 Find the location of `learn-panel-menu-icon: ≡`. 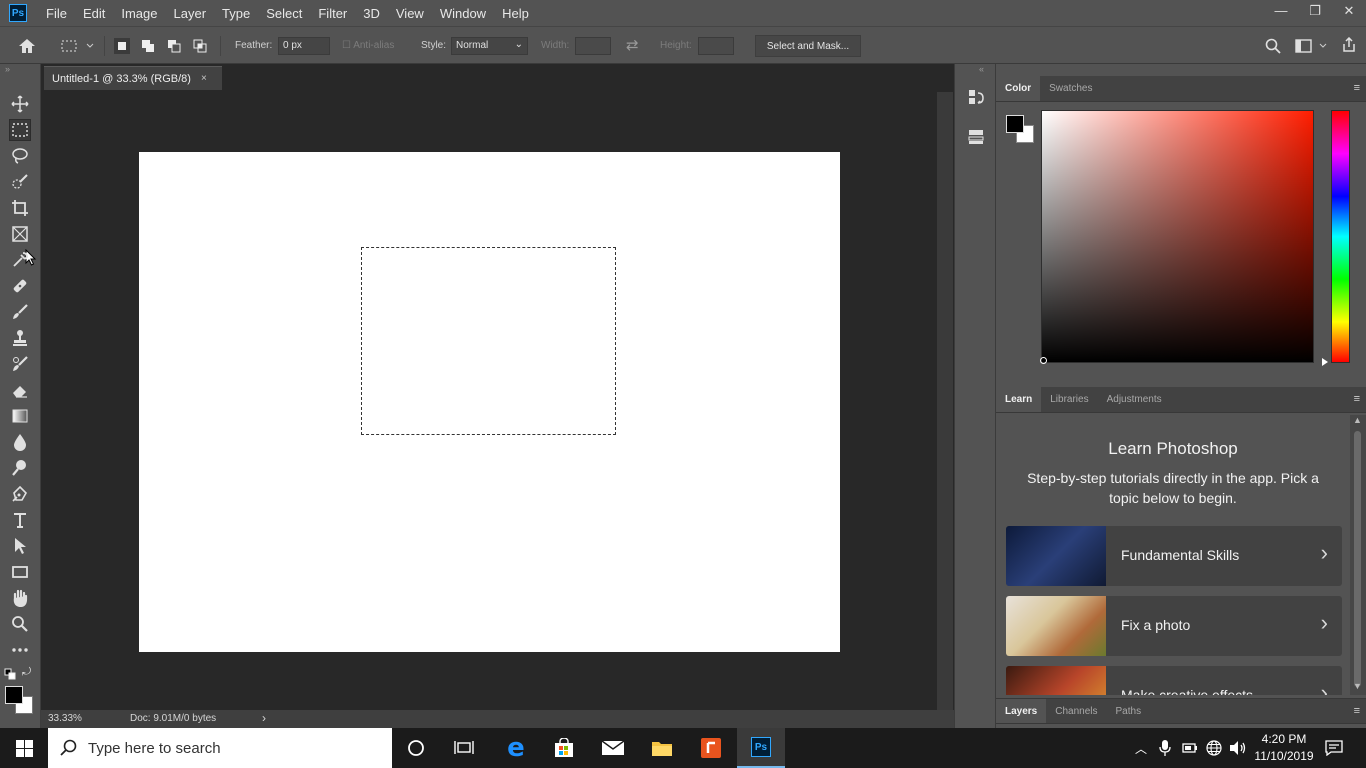

learn-panel-menu-icon: ≡ is located at coordinates (1357, 399).